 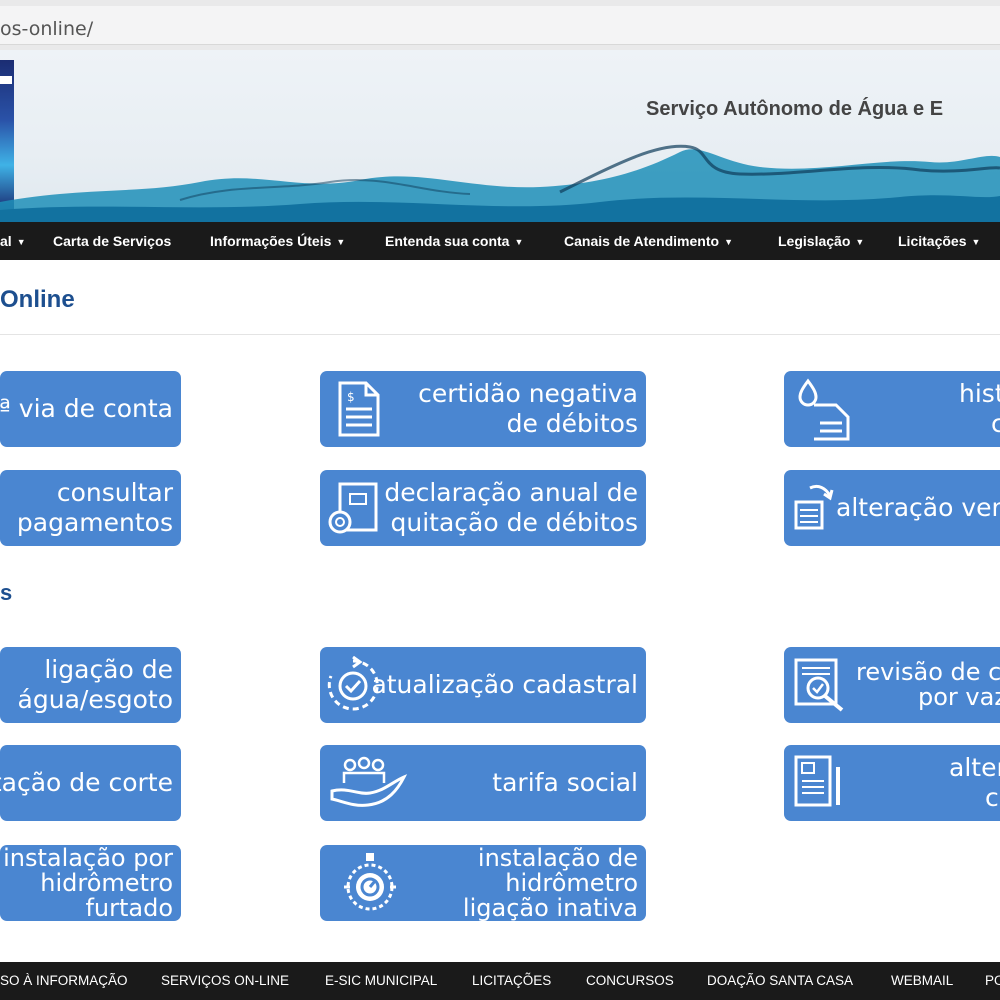 I want to click on divider, so click(x=500, y=334).